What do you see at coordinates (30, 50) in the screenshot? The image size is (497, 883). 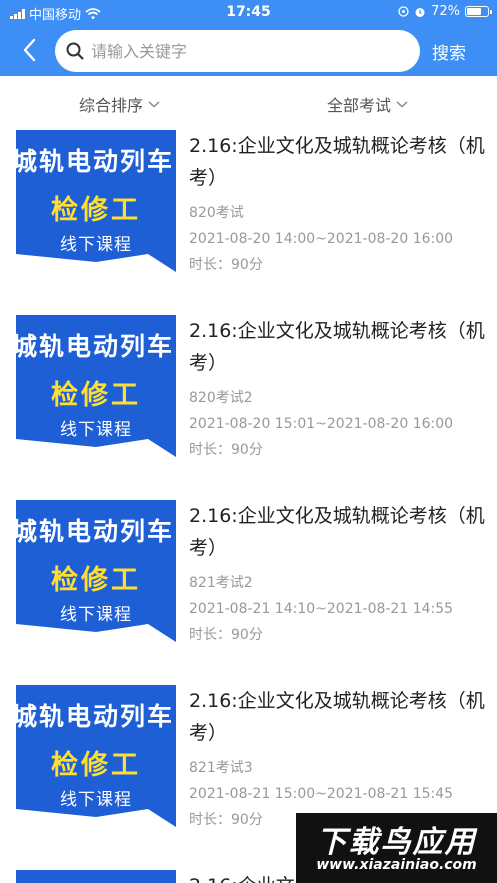 I see `back-arrow-icon` at bounding box center [30, 50].